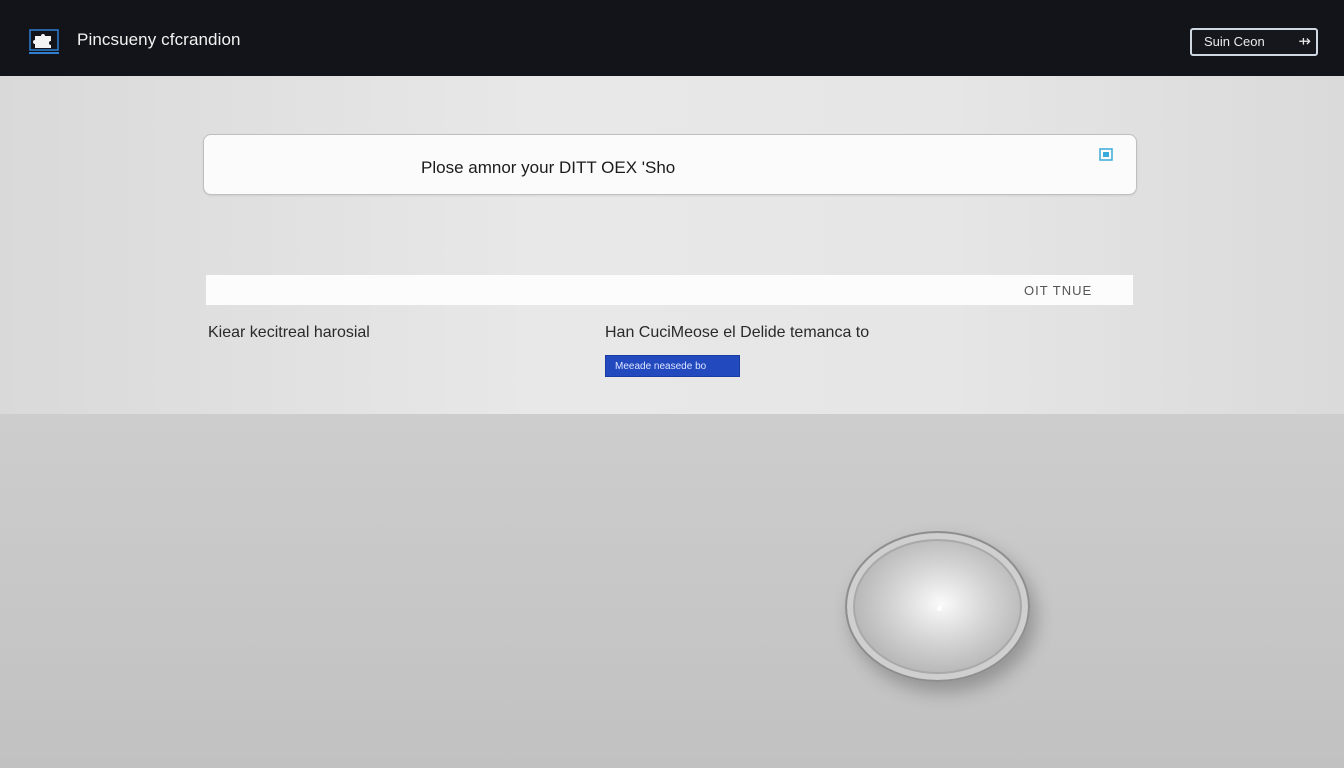 Image resolution: width=1344 pixels, height=768 pixels. I want to click on left-label: Kiear kecitreal harosial, so click(289, 332).